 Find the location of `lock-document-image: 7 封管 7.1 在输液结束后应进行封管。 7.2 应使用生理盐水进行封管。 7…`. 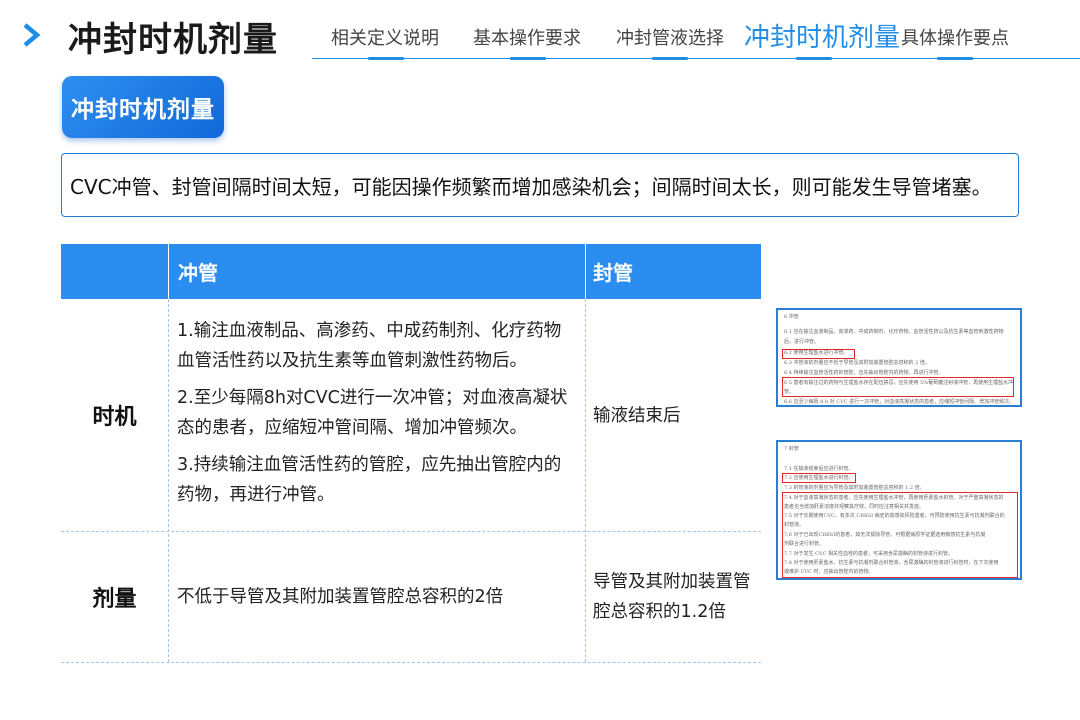

lock-document-image: 7 封管 7.1 在输液结束后应进行封管。 7.2 应使用生理盐水进行封管。 7… is located at coordinates (899, 510).